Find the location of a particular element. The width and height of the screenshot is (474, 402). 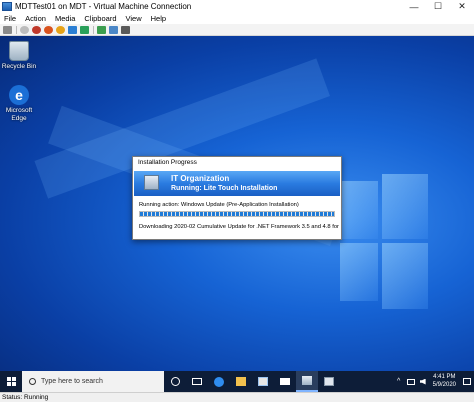

file-explorer-button is located at coordinates (241, 381).